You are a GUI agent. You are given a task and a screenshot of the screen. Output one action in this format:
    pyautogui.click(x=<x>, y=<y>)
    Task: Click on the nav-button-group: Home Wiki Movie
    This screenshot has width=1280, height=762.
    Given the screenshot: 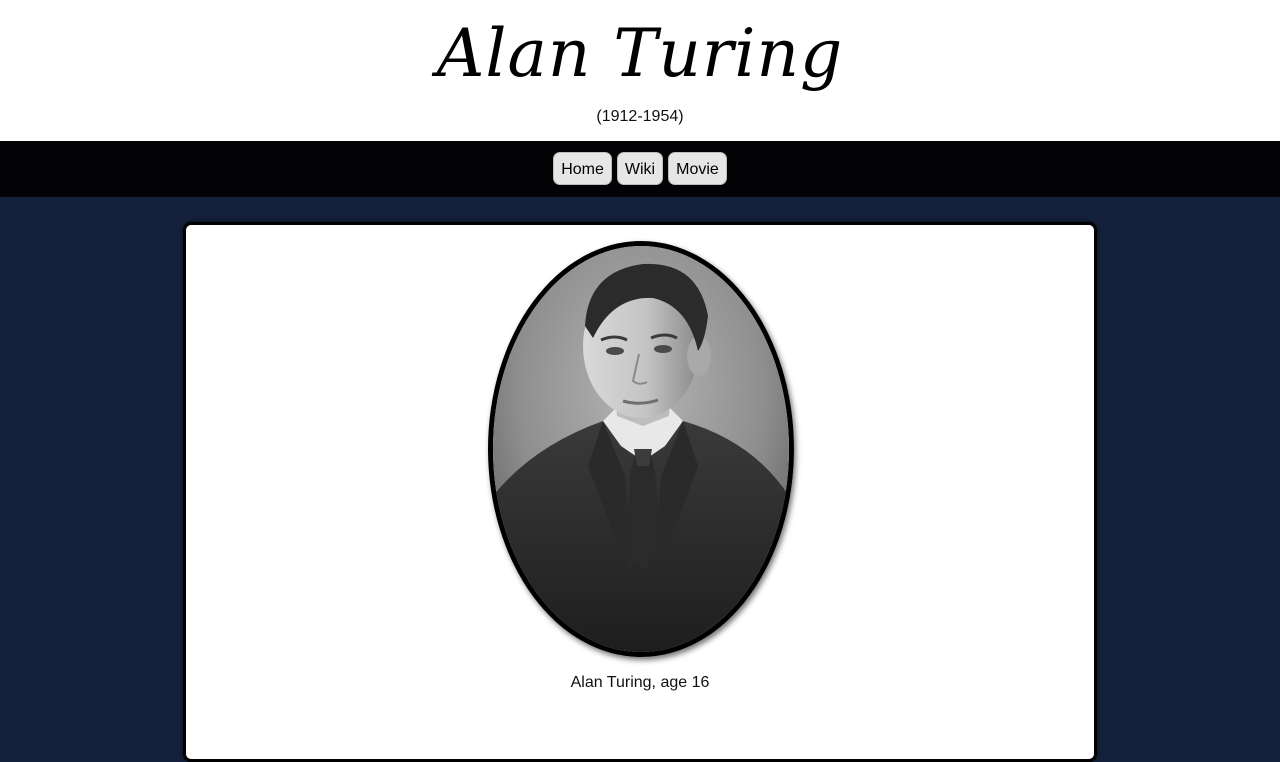 What is the action you would take?
    pyautogui.click(x=640, y=168)
    